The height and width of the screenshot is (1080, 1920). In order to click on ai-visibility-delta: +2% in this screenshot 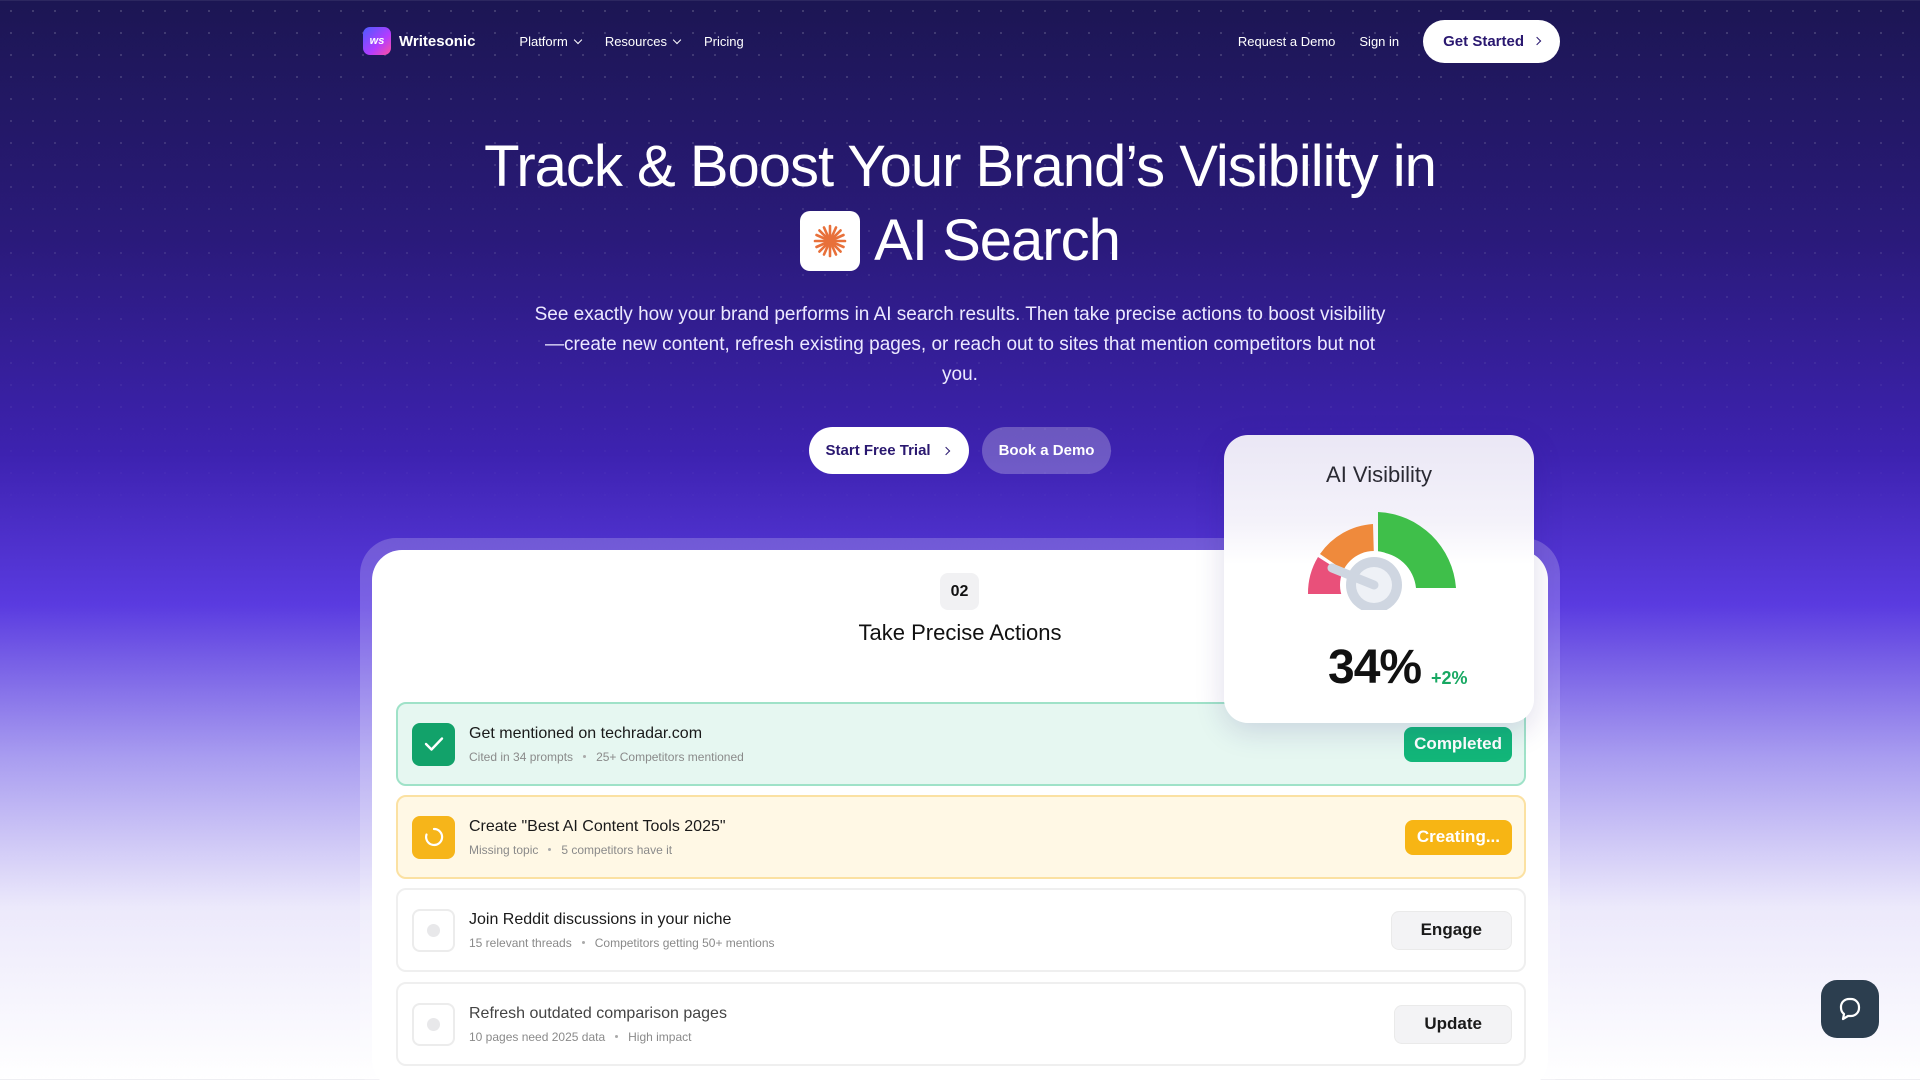, I will do `click(1449, 678)`.